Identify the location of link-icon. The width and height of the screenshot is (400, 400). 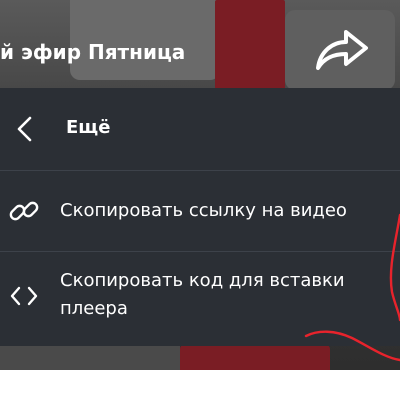
(24, 211).